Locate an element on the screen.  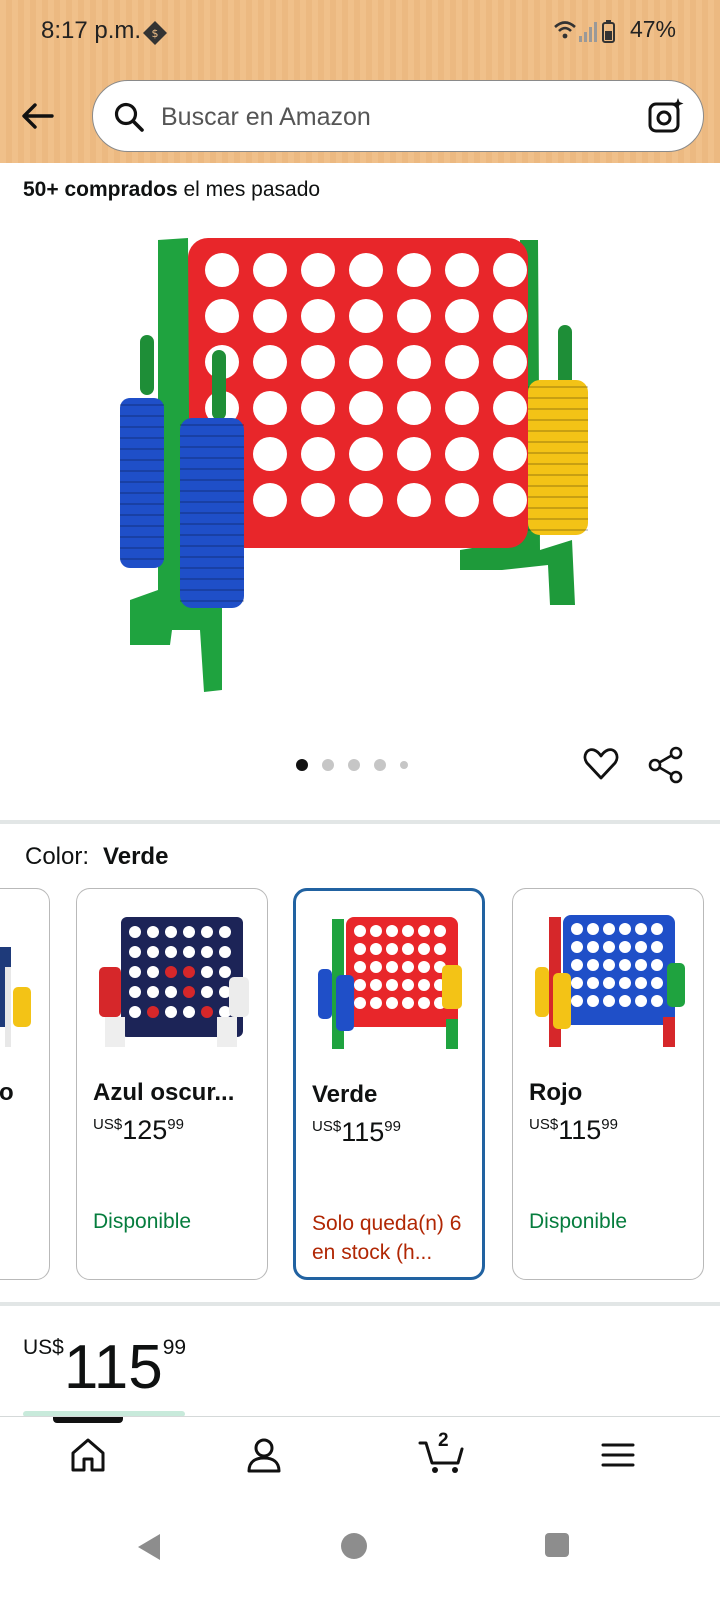
camera-lens-icon is located at coordinates (666, 116).